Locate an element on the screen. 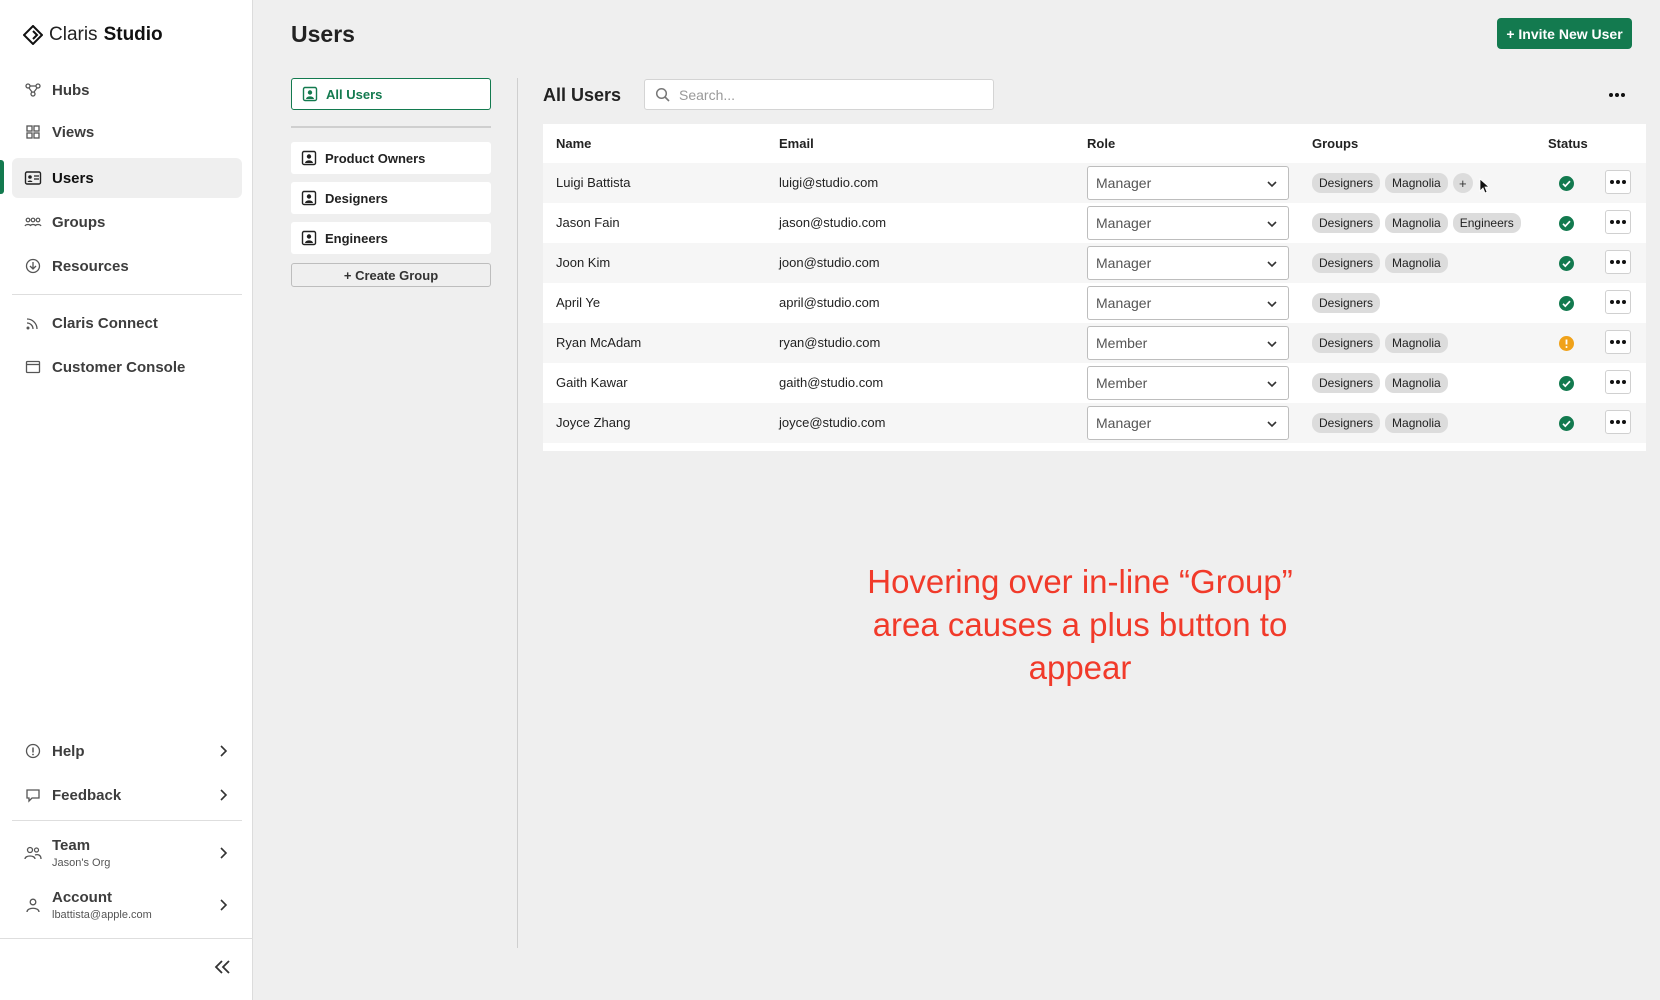 This screenshot has height=1000, width=1660. user-name: Joon Kim is located at coordinates (583, 262).